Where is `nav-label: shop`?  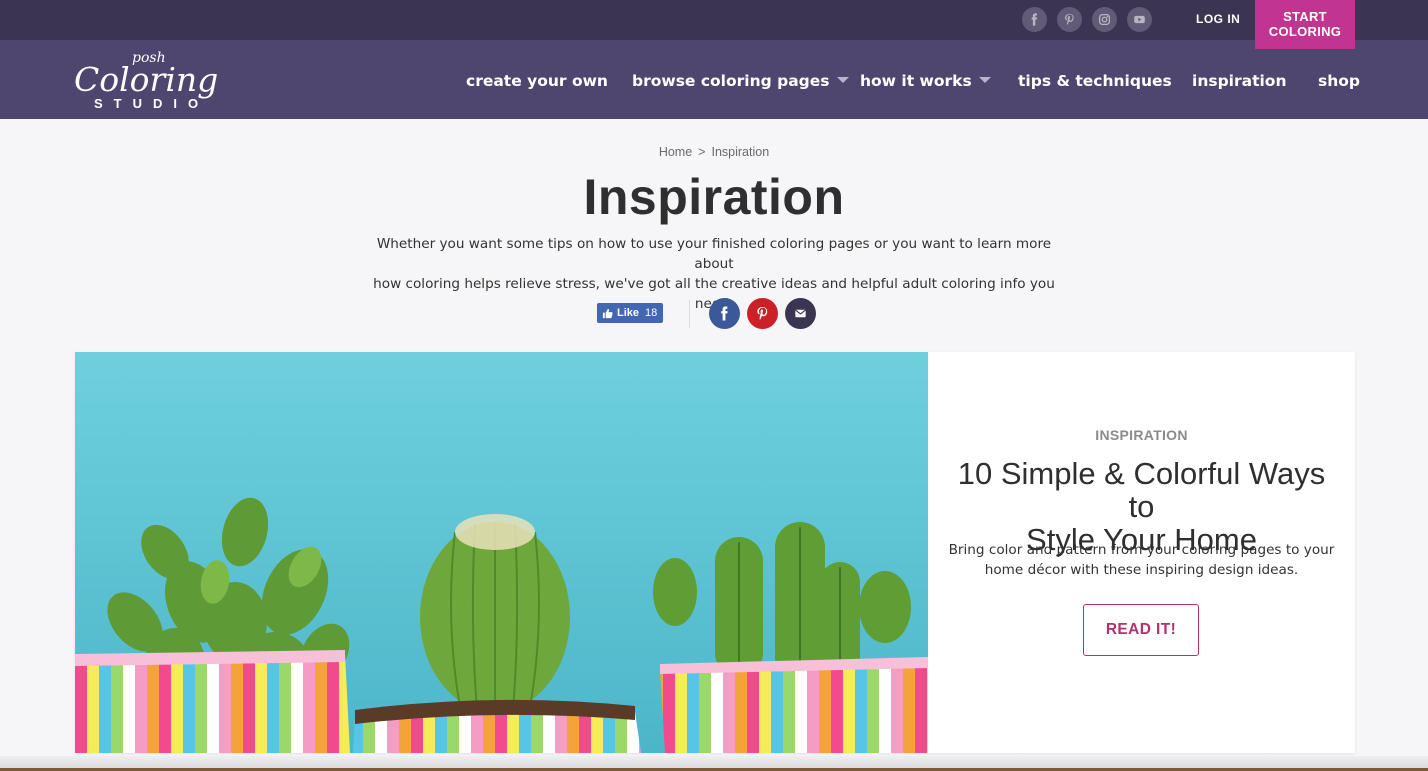 nav-label: shop is located at coordinates (1339, 81).